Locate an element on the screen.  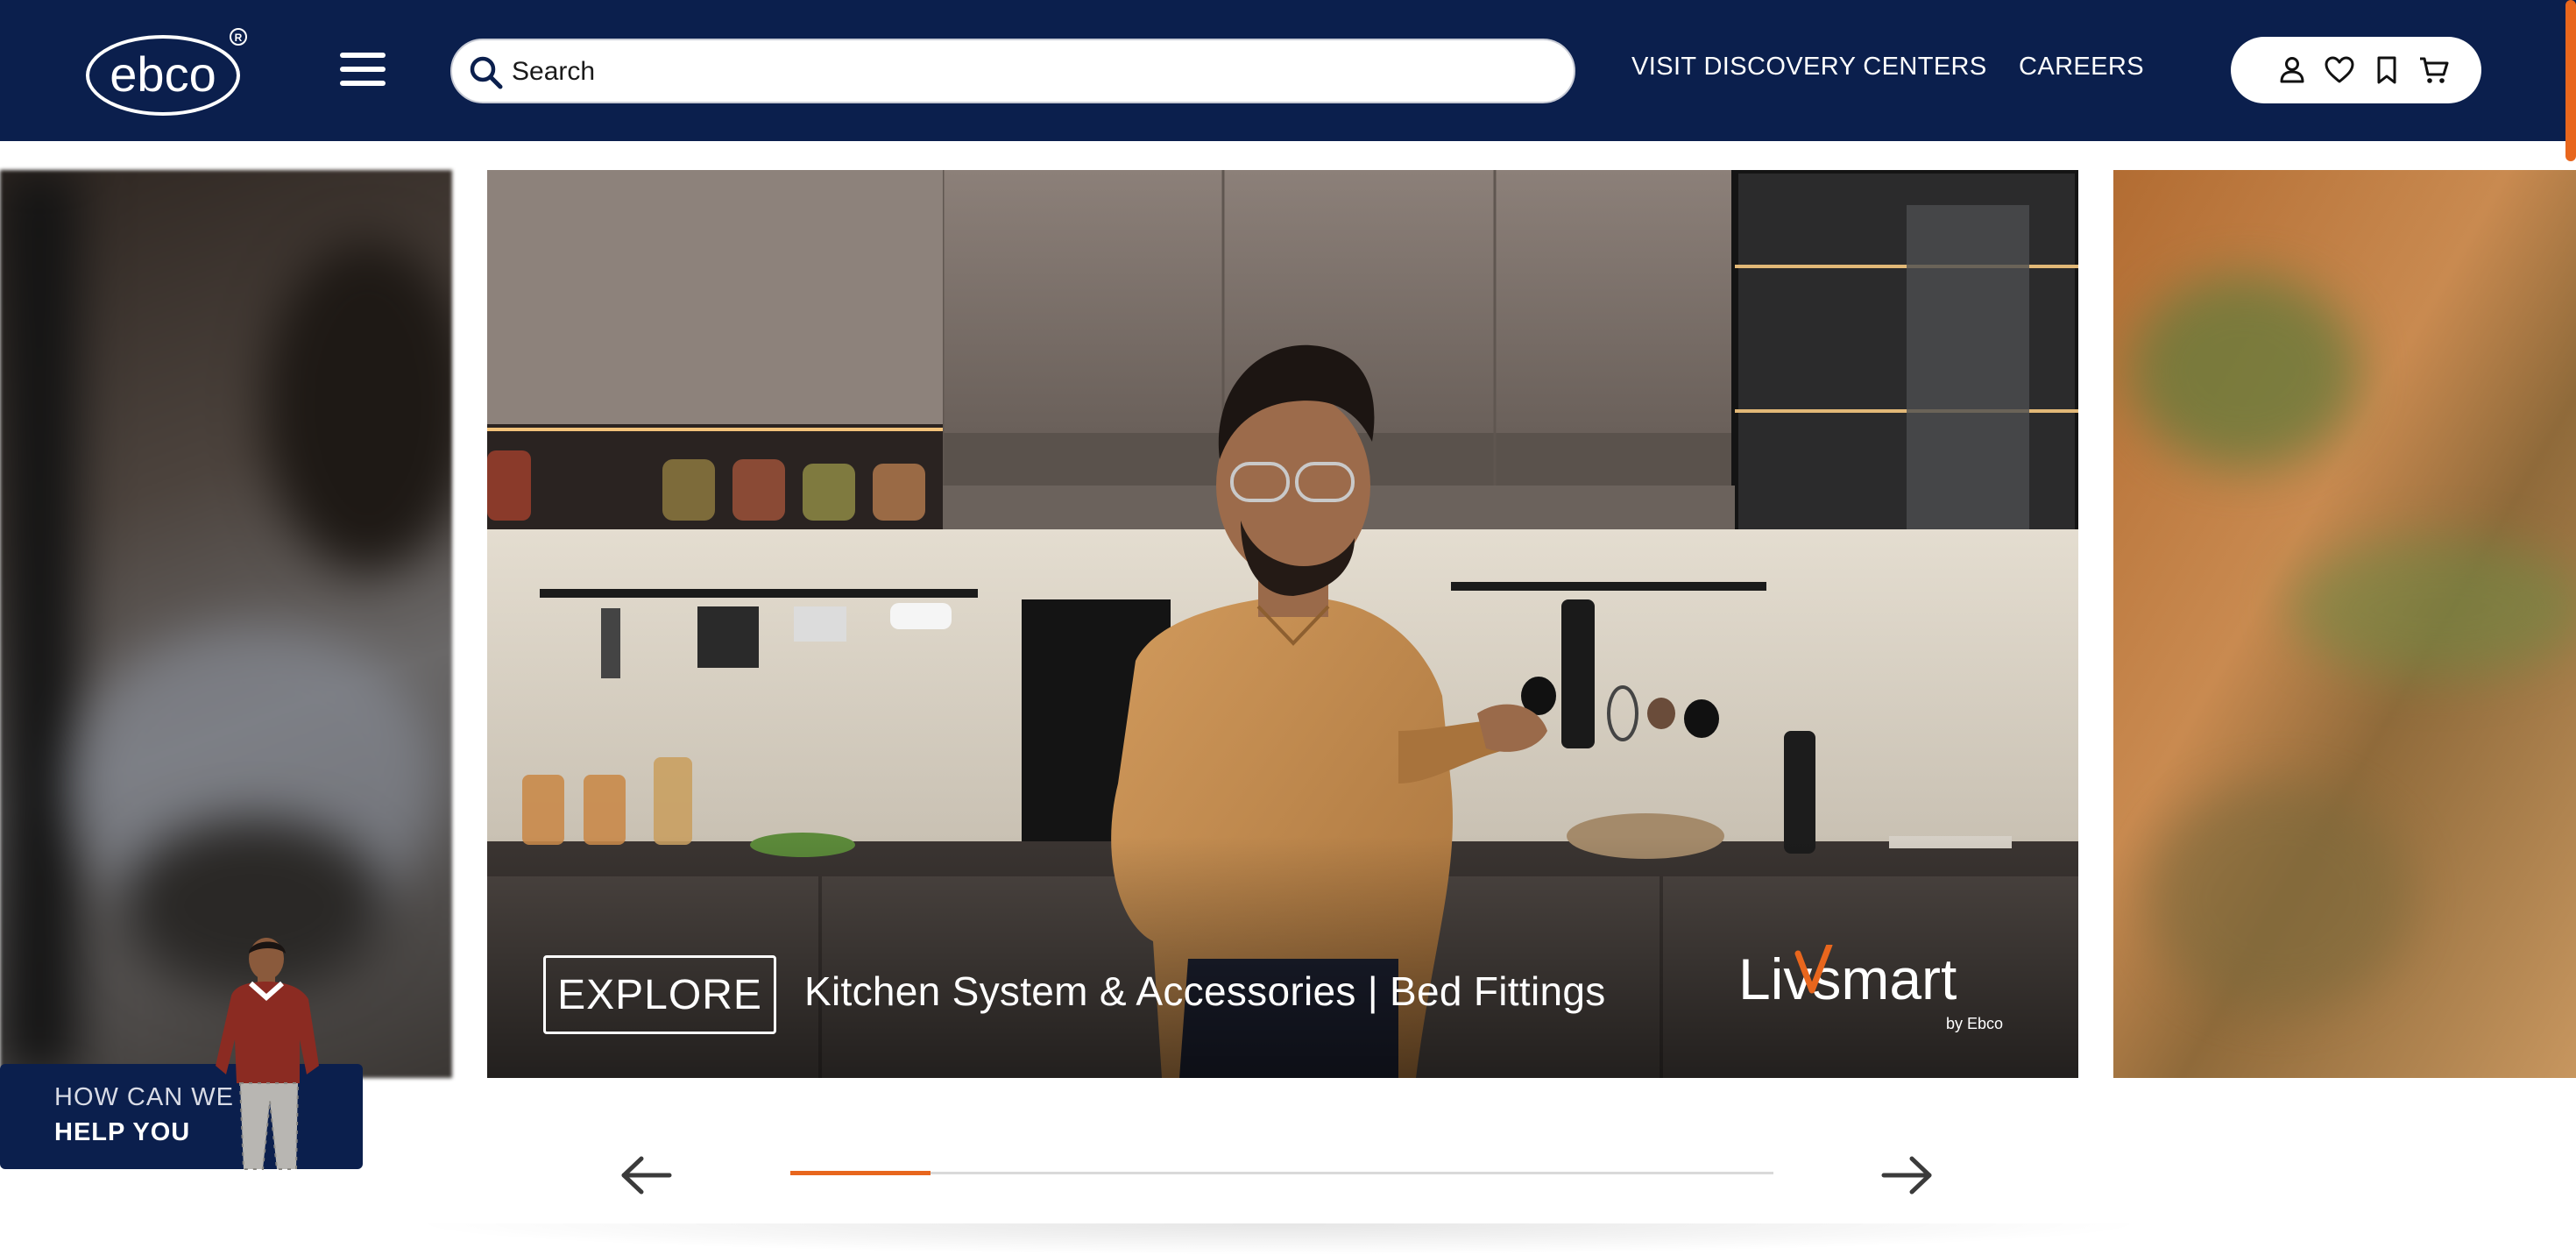
account-actions is located at coordinates (2356, 70).